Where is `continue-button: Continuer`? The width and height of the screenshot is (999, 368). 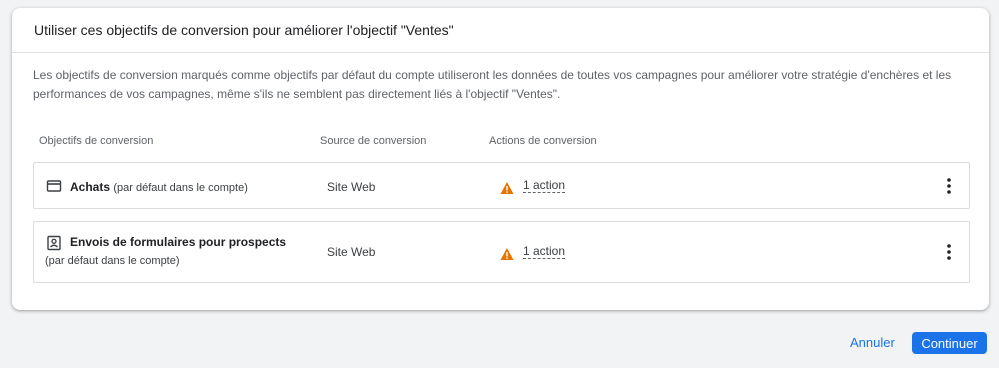
continue-button: Continuer is located at coordinates (949, 343).